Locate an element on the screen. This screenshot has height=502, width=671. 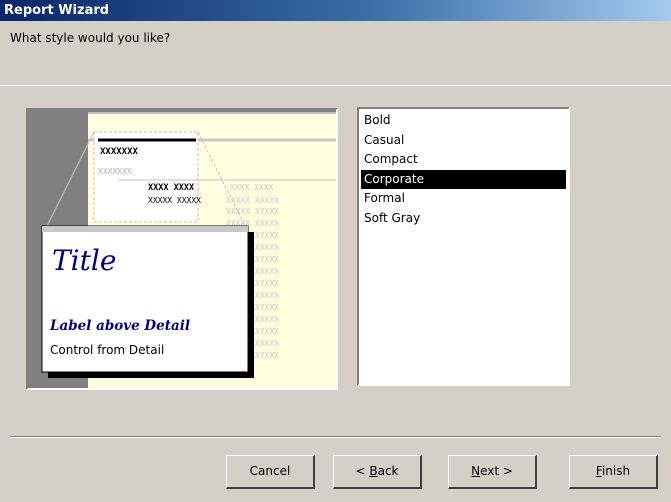
finish-button: Finish is located at coordinates (613, 472).